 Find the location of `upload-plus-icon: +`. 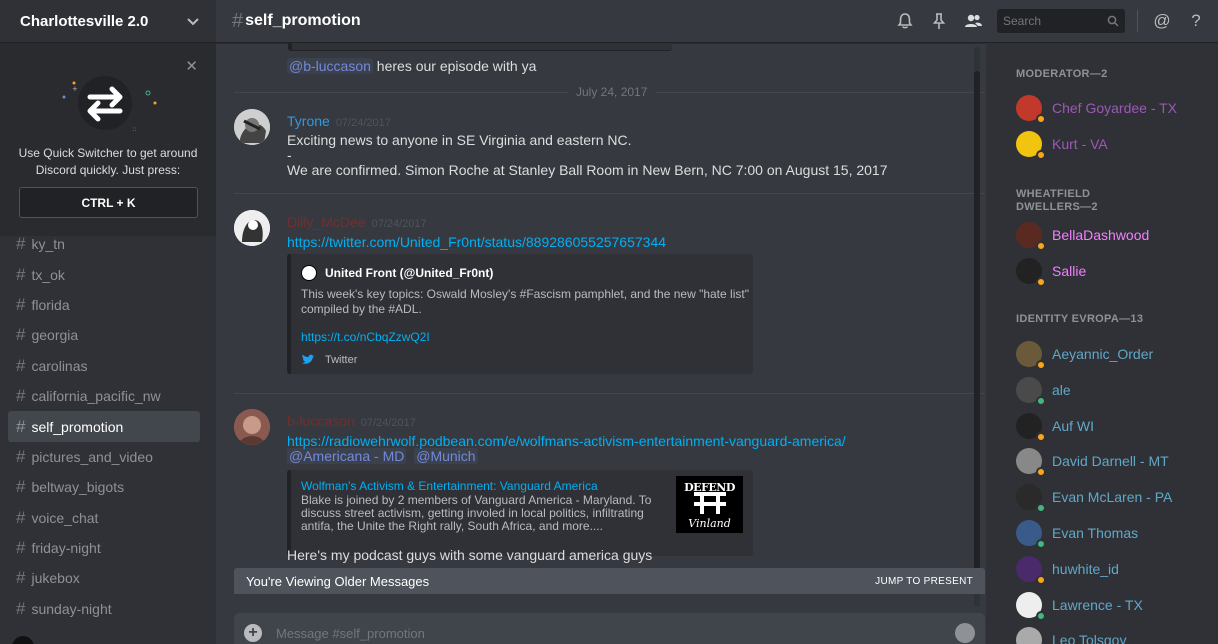

upload-plus-icon: + is located at coordinates (253, 633).